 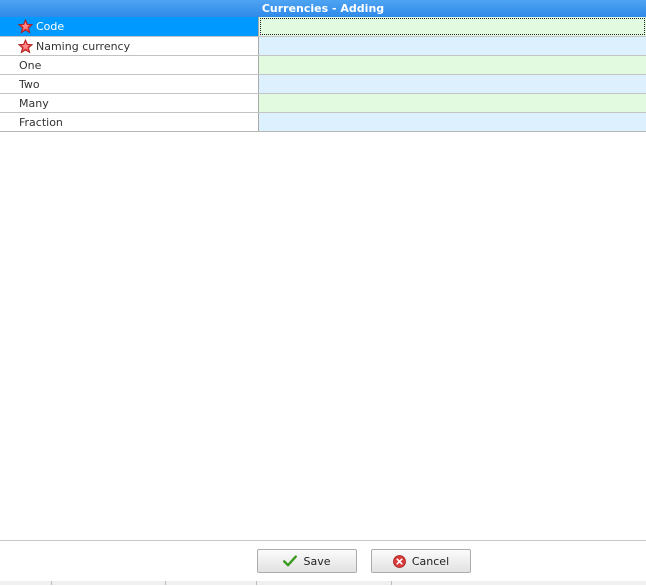 What do you see at coordinates (290, 561) in the screenshot?
I see `checkmark-icon` at bounding box center [290, 561].